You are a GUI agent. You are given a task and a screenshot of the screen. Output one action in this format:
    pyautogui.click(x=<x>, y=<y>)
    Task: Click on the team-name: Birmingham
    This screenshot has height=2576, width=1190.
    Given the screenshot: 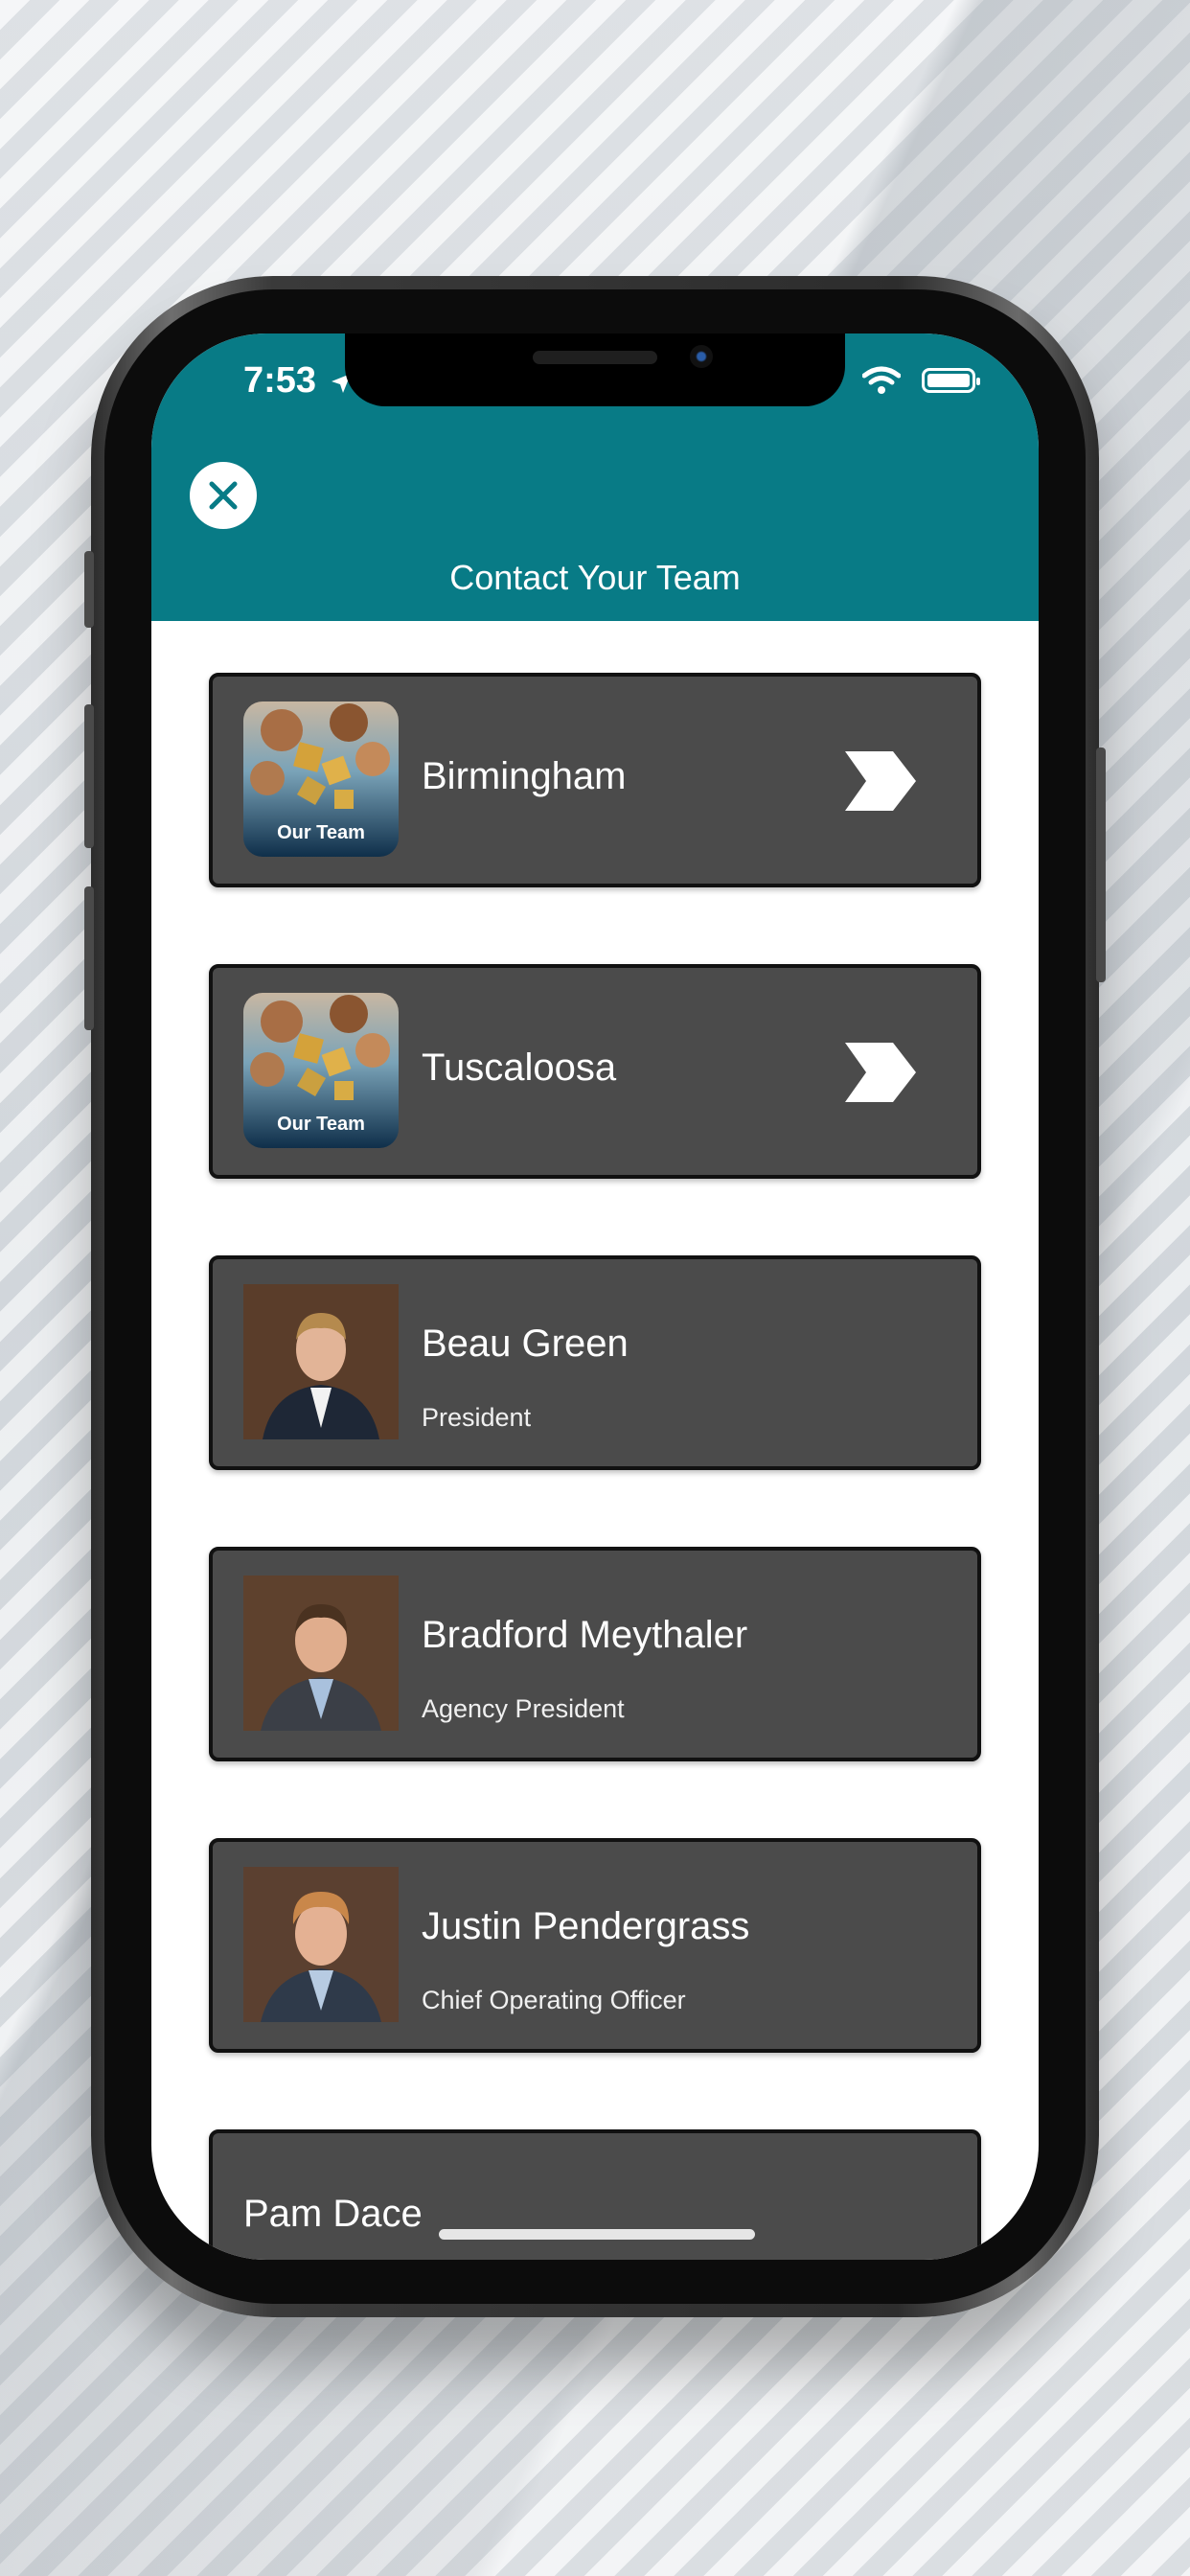 What is the action you would take?
    pyautogui.click(x=525, y=776)
    